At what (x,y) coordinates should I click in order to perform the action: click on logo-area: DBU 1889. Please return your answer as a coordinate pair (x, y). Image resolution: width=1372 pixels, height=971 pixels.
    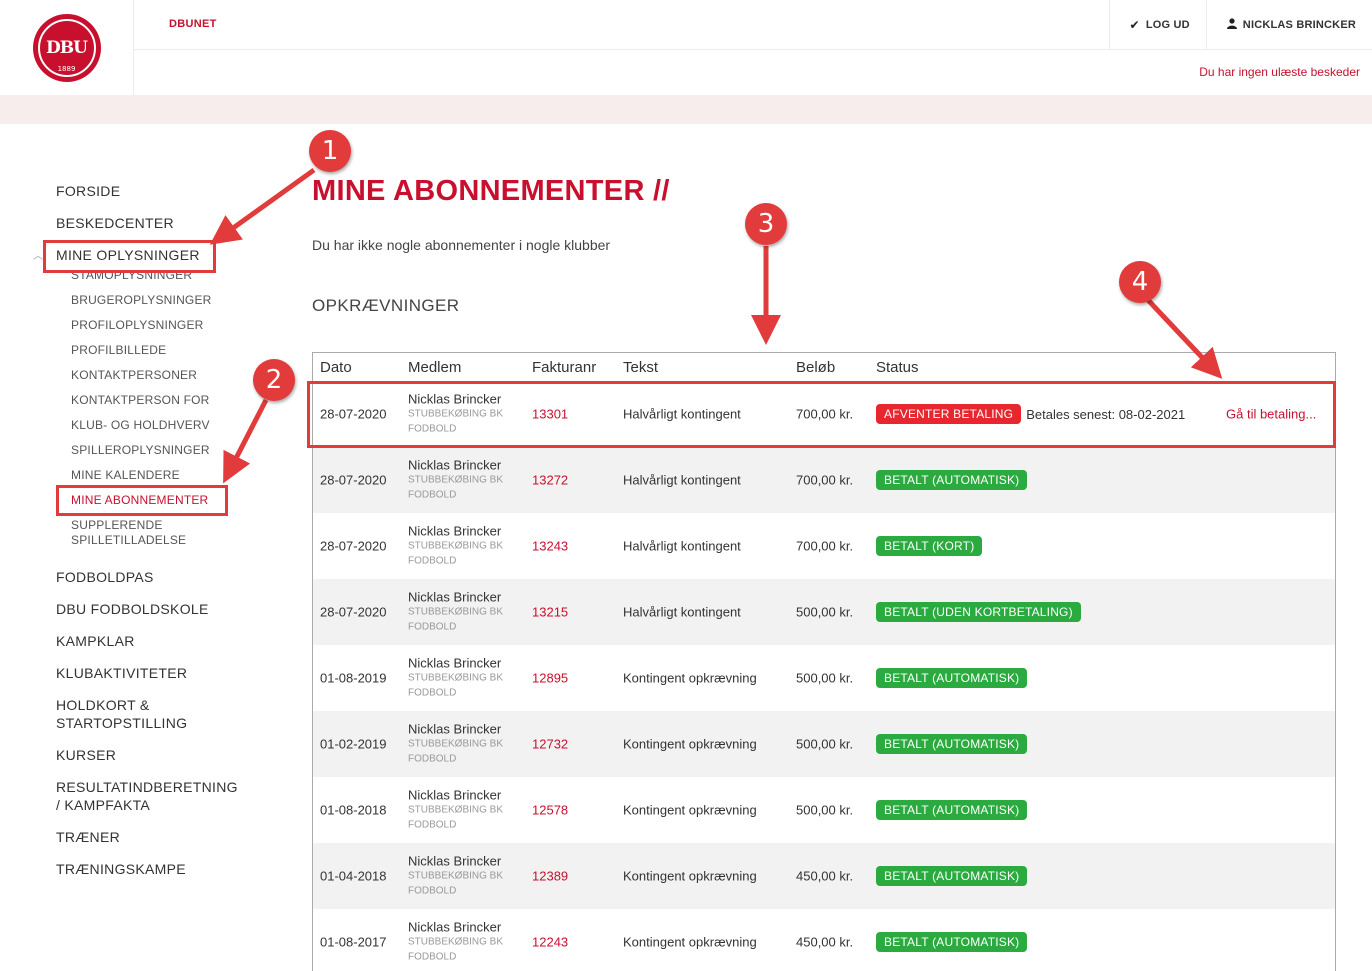
    Looking at the image, I should click on (67, 47).